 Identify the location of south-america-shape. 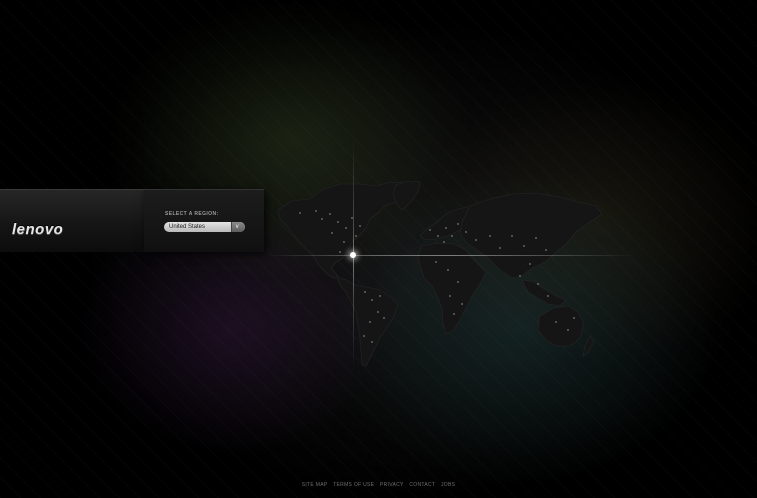
(367, 321).